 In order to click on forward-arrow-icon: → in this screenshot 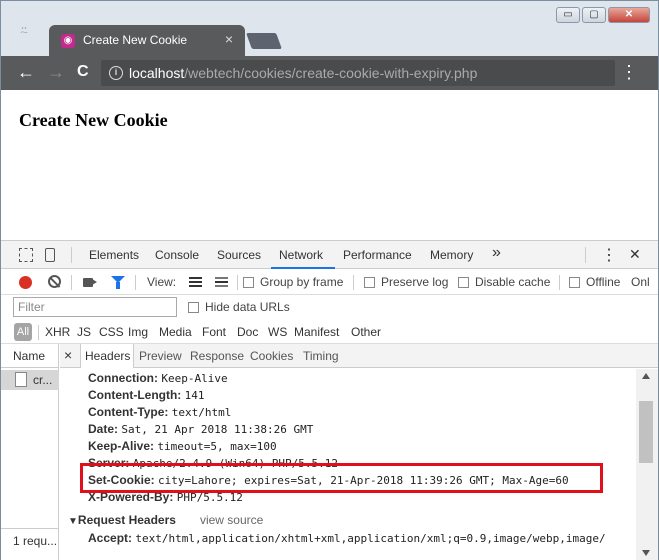, I will do `click(56, 72)`.